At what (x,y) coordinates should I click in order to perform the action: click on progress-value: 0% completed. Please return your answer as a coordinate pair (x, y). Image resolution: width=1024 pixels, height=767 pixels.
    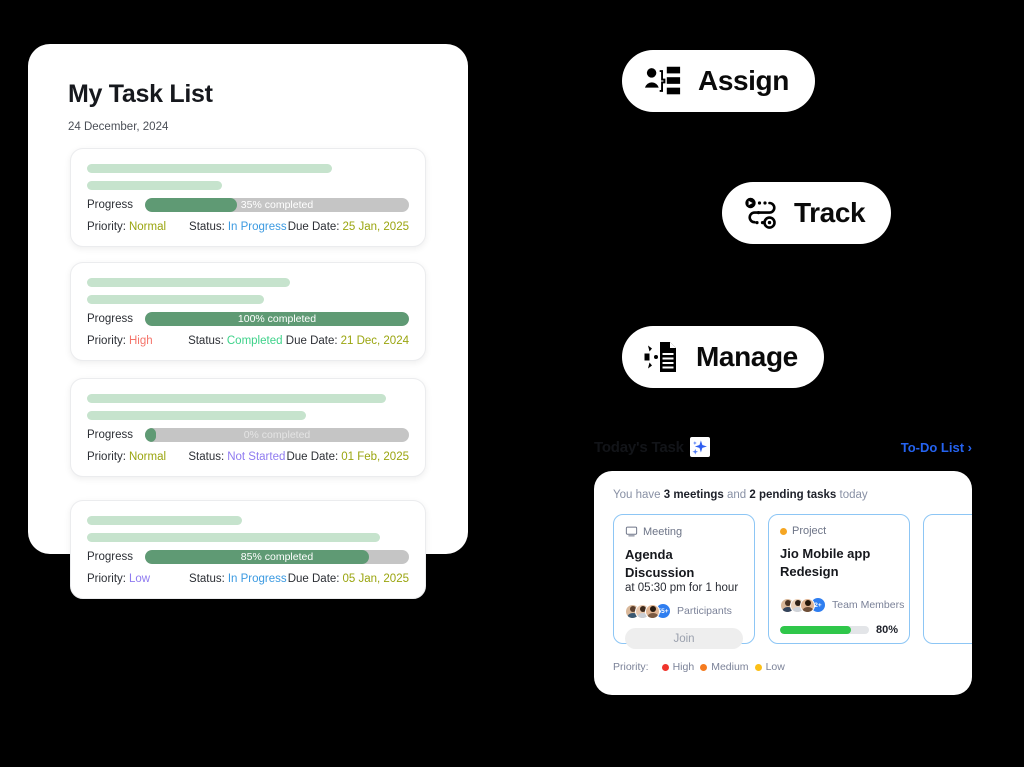
    Looking at the image, I should click on (277, 435).